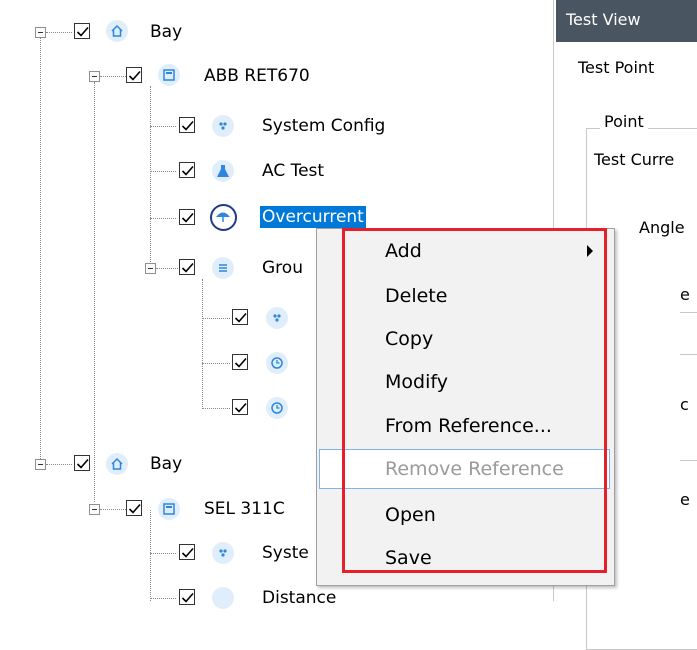 This screenshot has width=697, height=650. What do you see at coordinates (616, 67) in the screenshot?
I see `test-point-label: Test Point` at bounding box center [616, 67].